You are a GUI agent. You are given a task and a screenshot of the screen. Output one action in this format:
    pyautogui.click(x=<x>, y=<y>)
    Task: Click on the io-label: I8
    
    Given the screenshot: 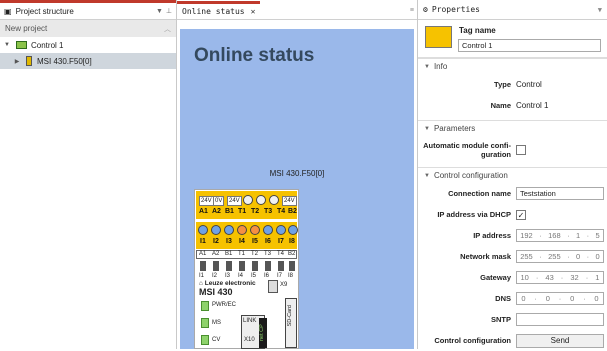 What is the action you would take?
    pyautogui.click(x=291, y=276)
    